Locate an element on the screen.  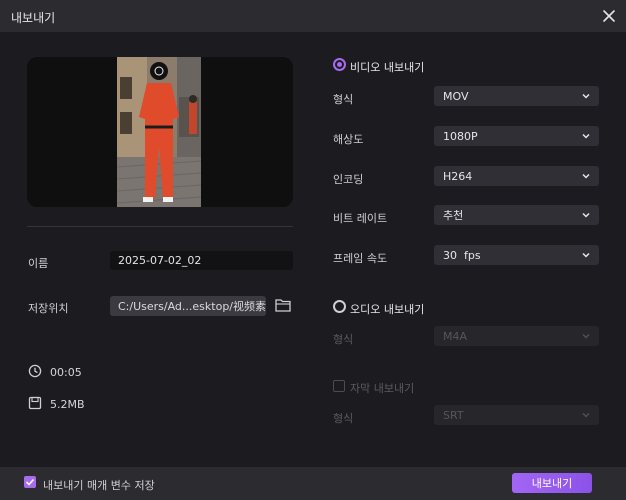
footer-bar: 내보내기 매개 변수 저장 내보내기 is located at coordinates (313, 483).